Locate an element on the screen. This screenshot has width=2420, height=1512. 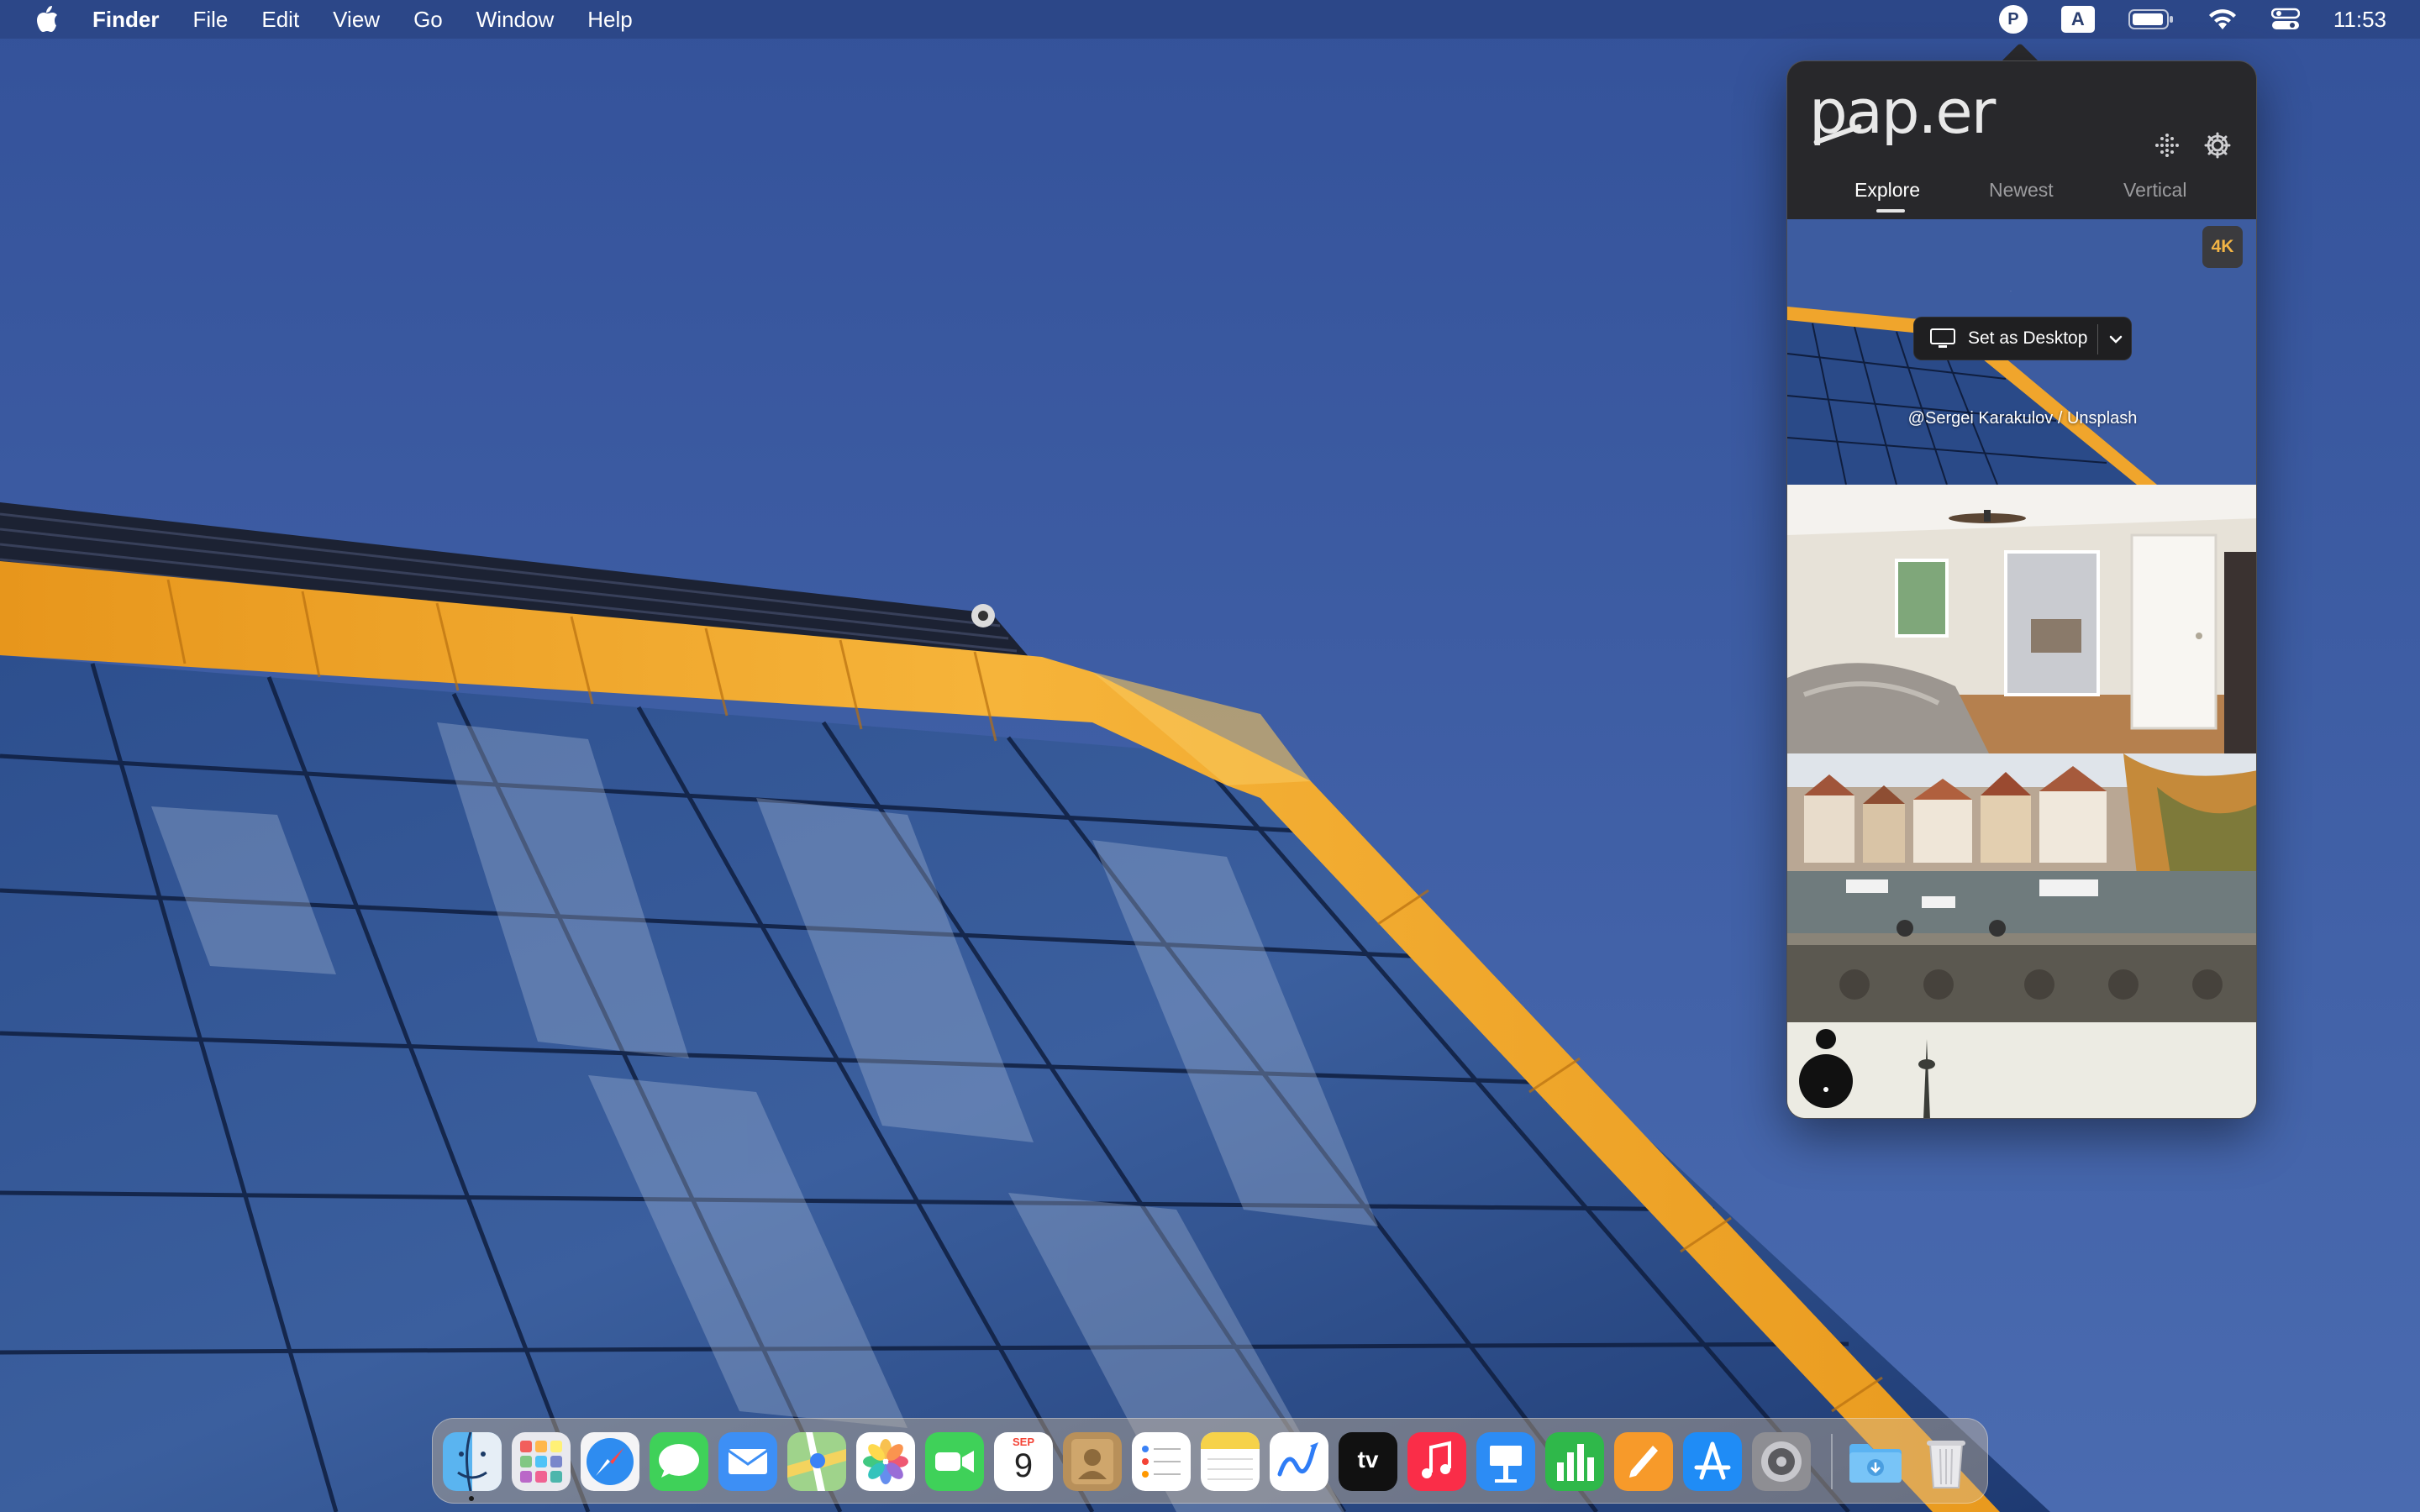
bedroom-thumbnail-image is located at coordinates (2022, 619).